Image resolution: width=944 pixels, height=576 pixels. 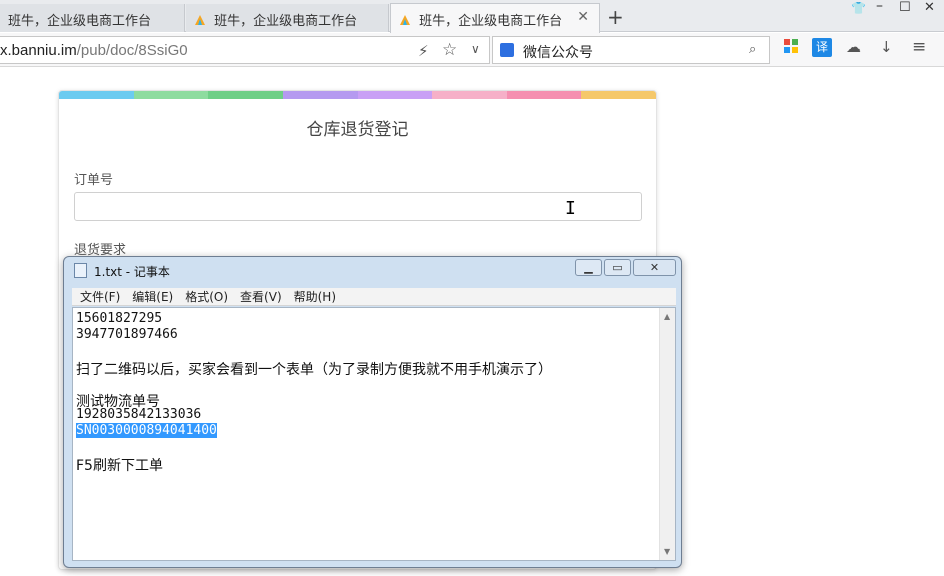 I want to click on shirt-icon: 👕, so click(x=858, y=8).